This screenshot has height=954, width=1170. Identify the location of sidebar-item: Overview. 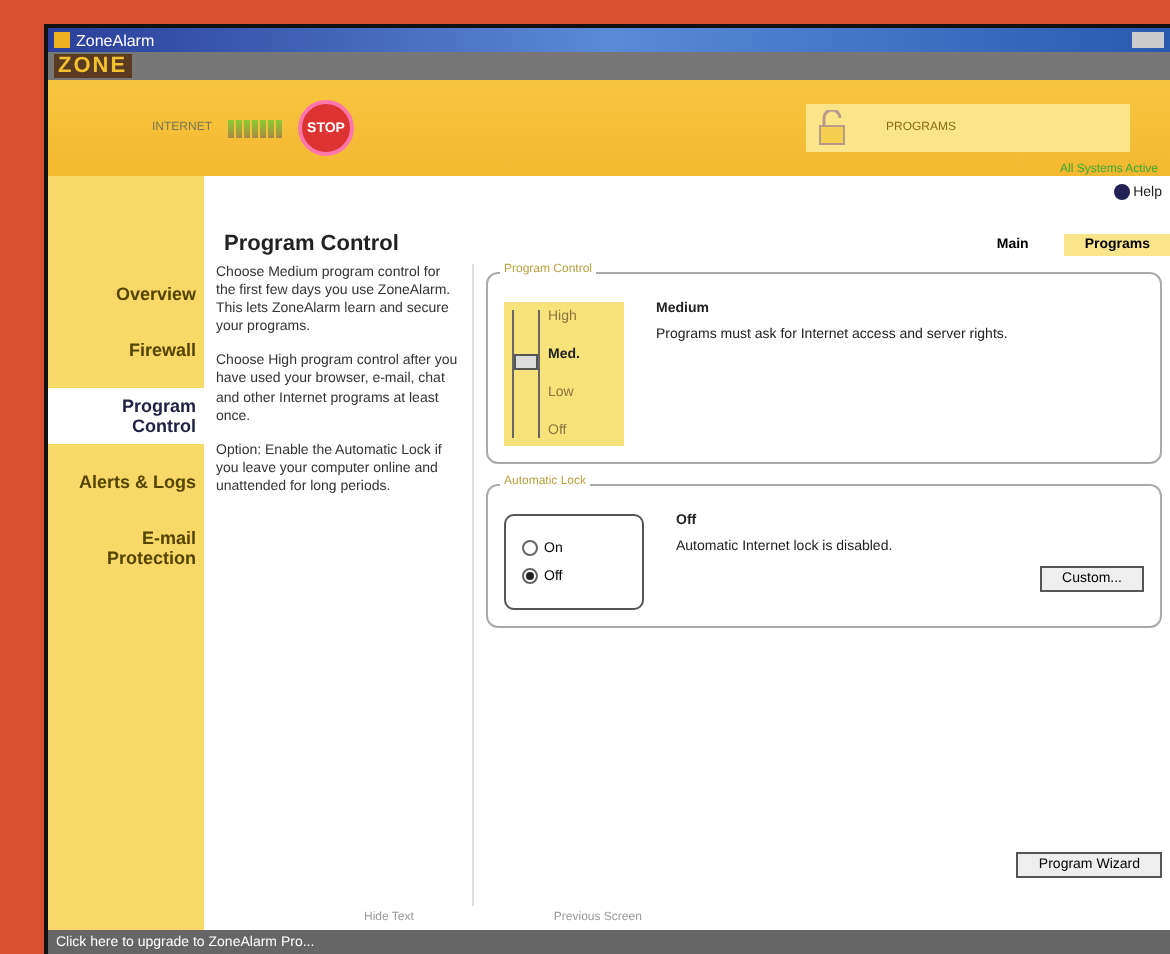
(126, 294).